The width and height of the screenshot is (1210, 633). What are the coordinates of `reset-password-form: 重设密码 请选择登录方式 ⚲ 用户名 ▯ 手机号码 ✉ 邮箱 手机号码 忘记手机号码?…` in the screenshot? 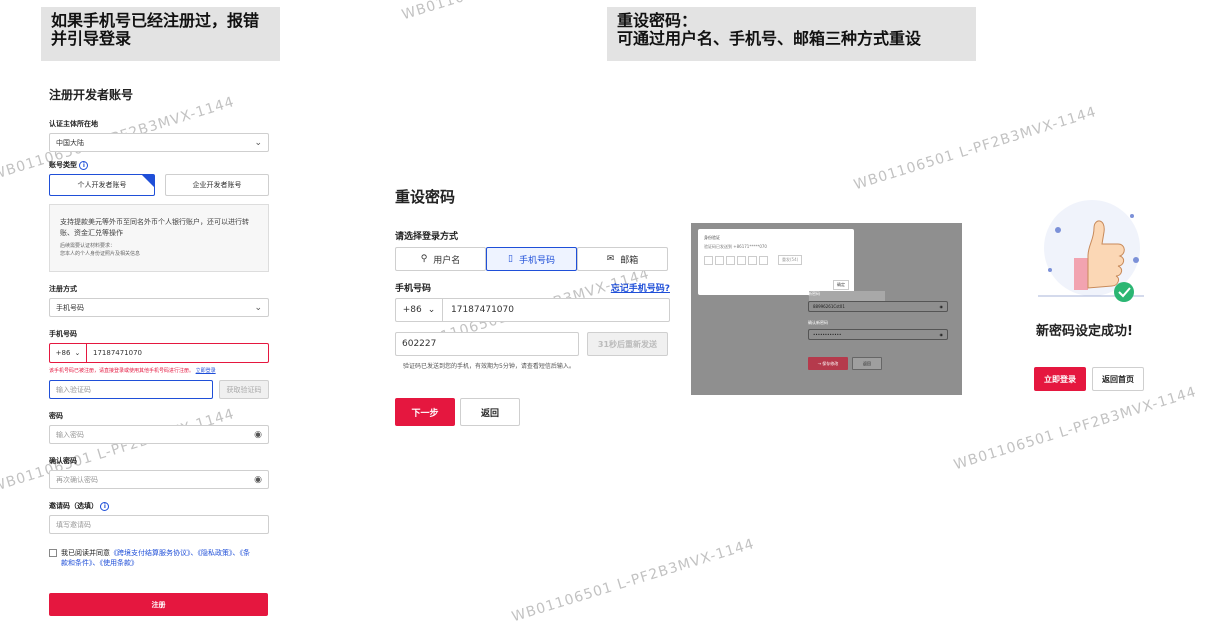 It's located at (532, 306).